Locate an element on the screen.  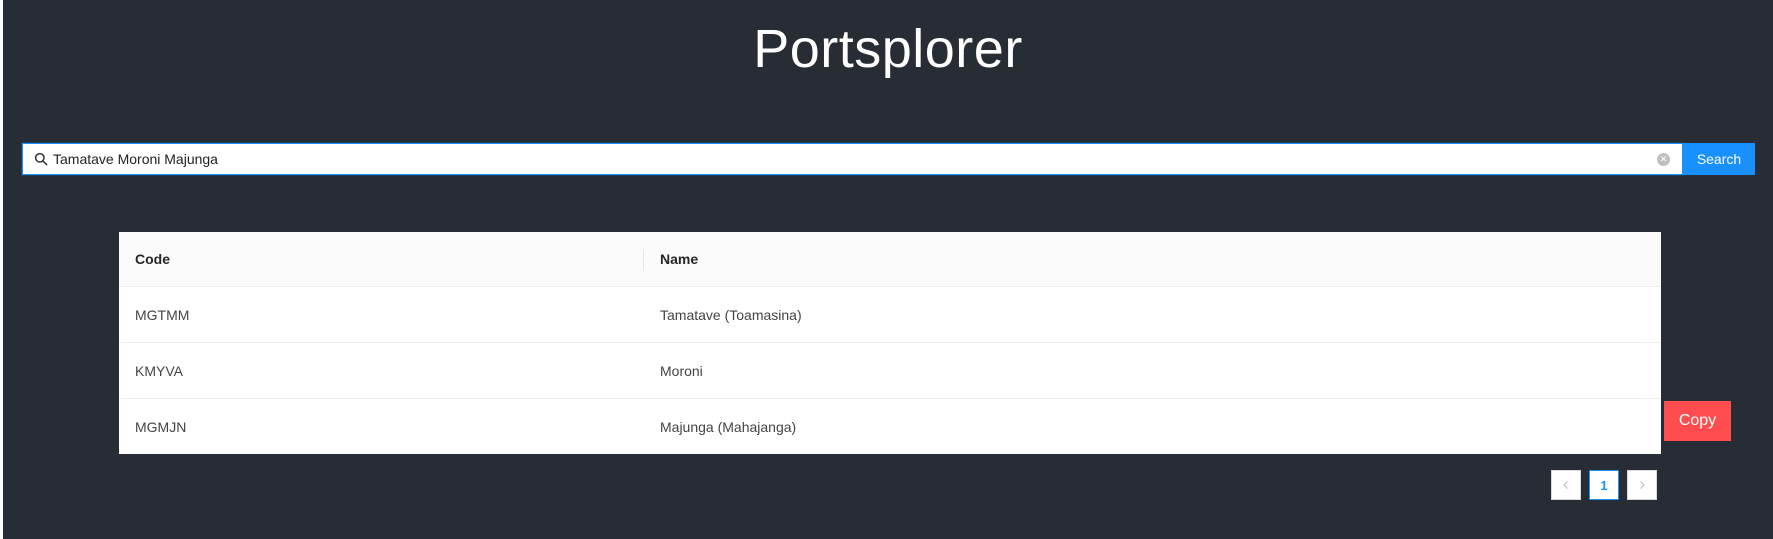
page-number-button: 1 is located at coordinates (1604, 485).